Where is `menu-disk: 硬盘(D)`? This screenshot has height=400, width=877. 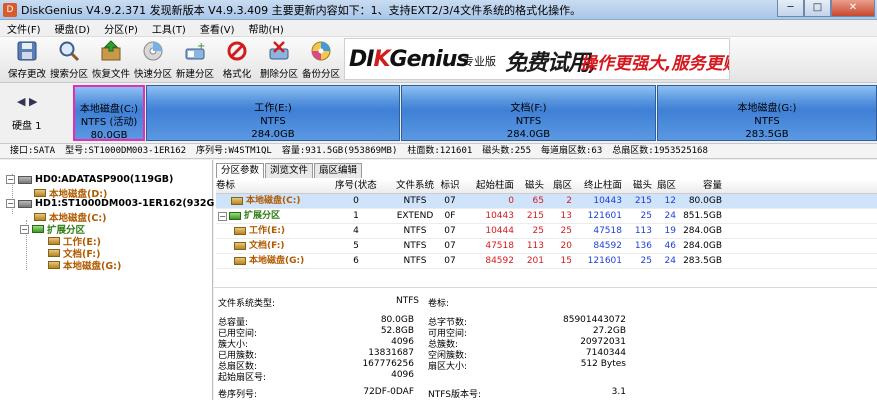 menu-disk: 硬盘(D) is located at coordinates (73, 28).